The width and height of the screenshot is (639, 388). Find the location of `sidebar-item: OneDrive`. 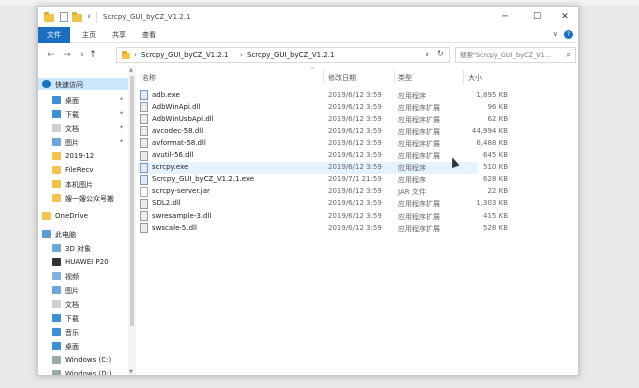

sidebar-item: OneDrive is located at coordinates (83, 216).